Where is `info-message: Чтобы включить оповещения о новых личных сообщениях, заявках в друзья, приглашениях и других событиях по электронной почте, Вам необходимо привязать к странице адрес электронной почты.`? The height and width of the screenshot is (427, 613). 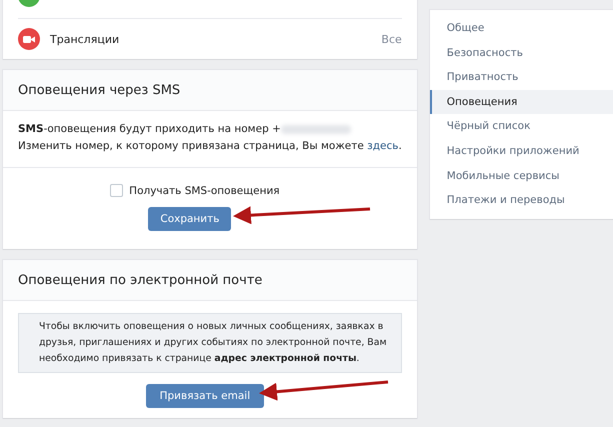 info-message: Чтобы включить оповещения о новых личных сообщениях, заявках в друзья, приглашениях и других событиях по электронной почте, Вам необходимо привязать к странице адрес электронной почты. is located at coordinates (210, 343).